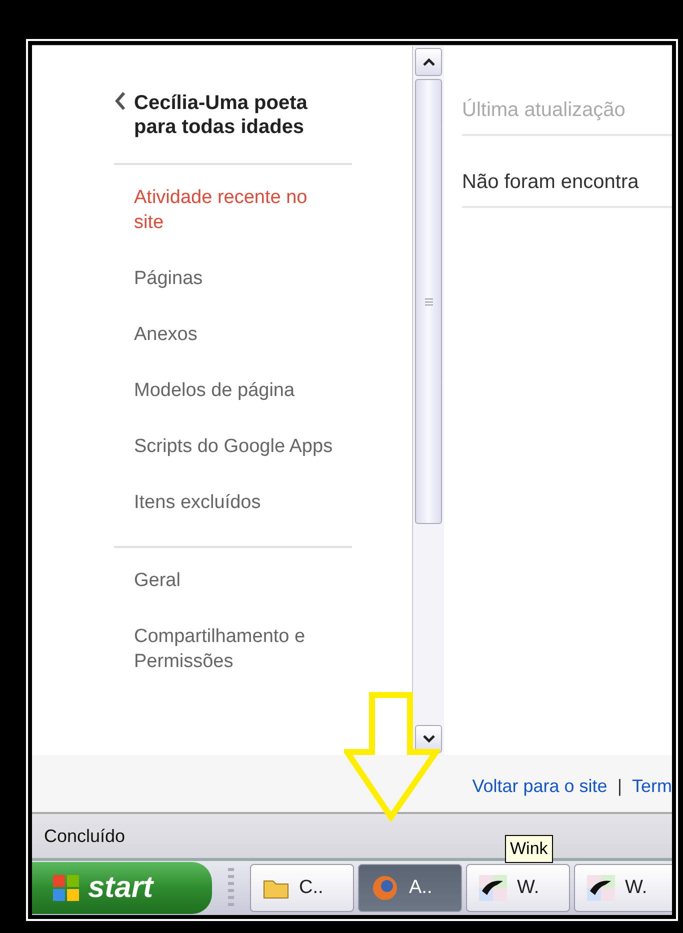 The image size is (683, 933). I want to click on sidebar-item: Atividade recente no site, so click(234, 210).